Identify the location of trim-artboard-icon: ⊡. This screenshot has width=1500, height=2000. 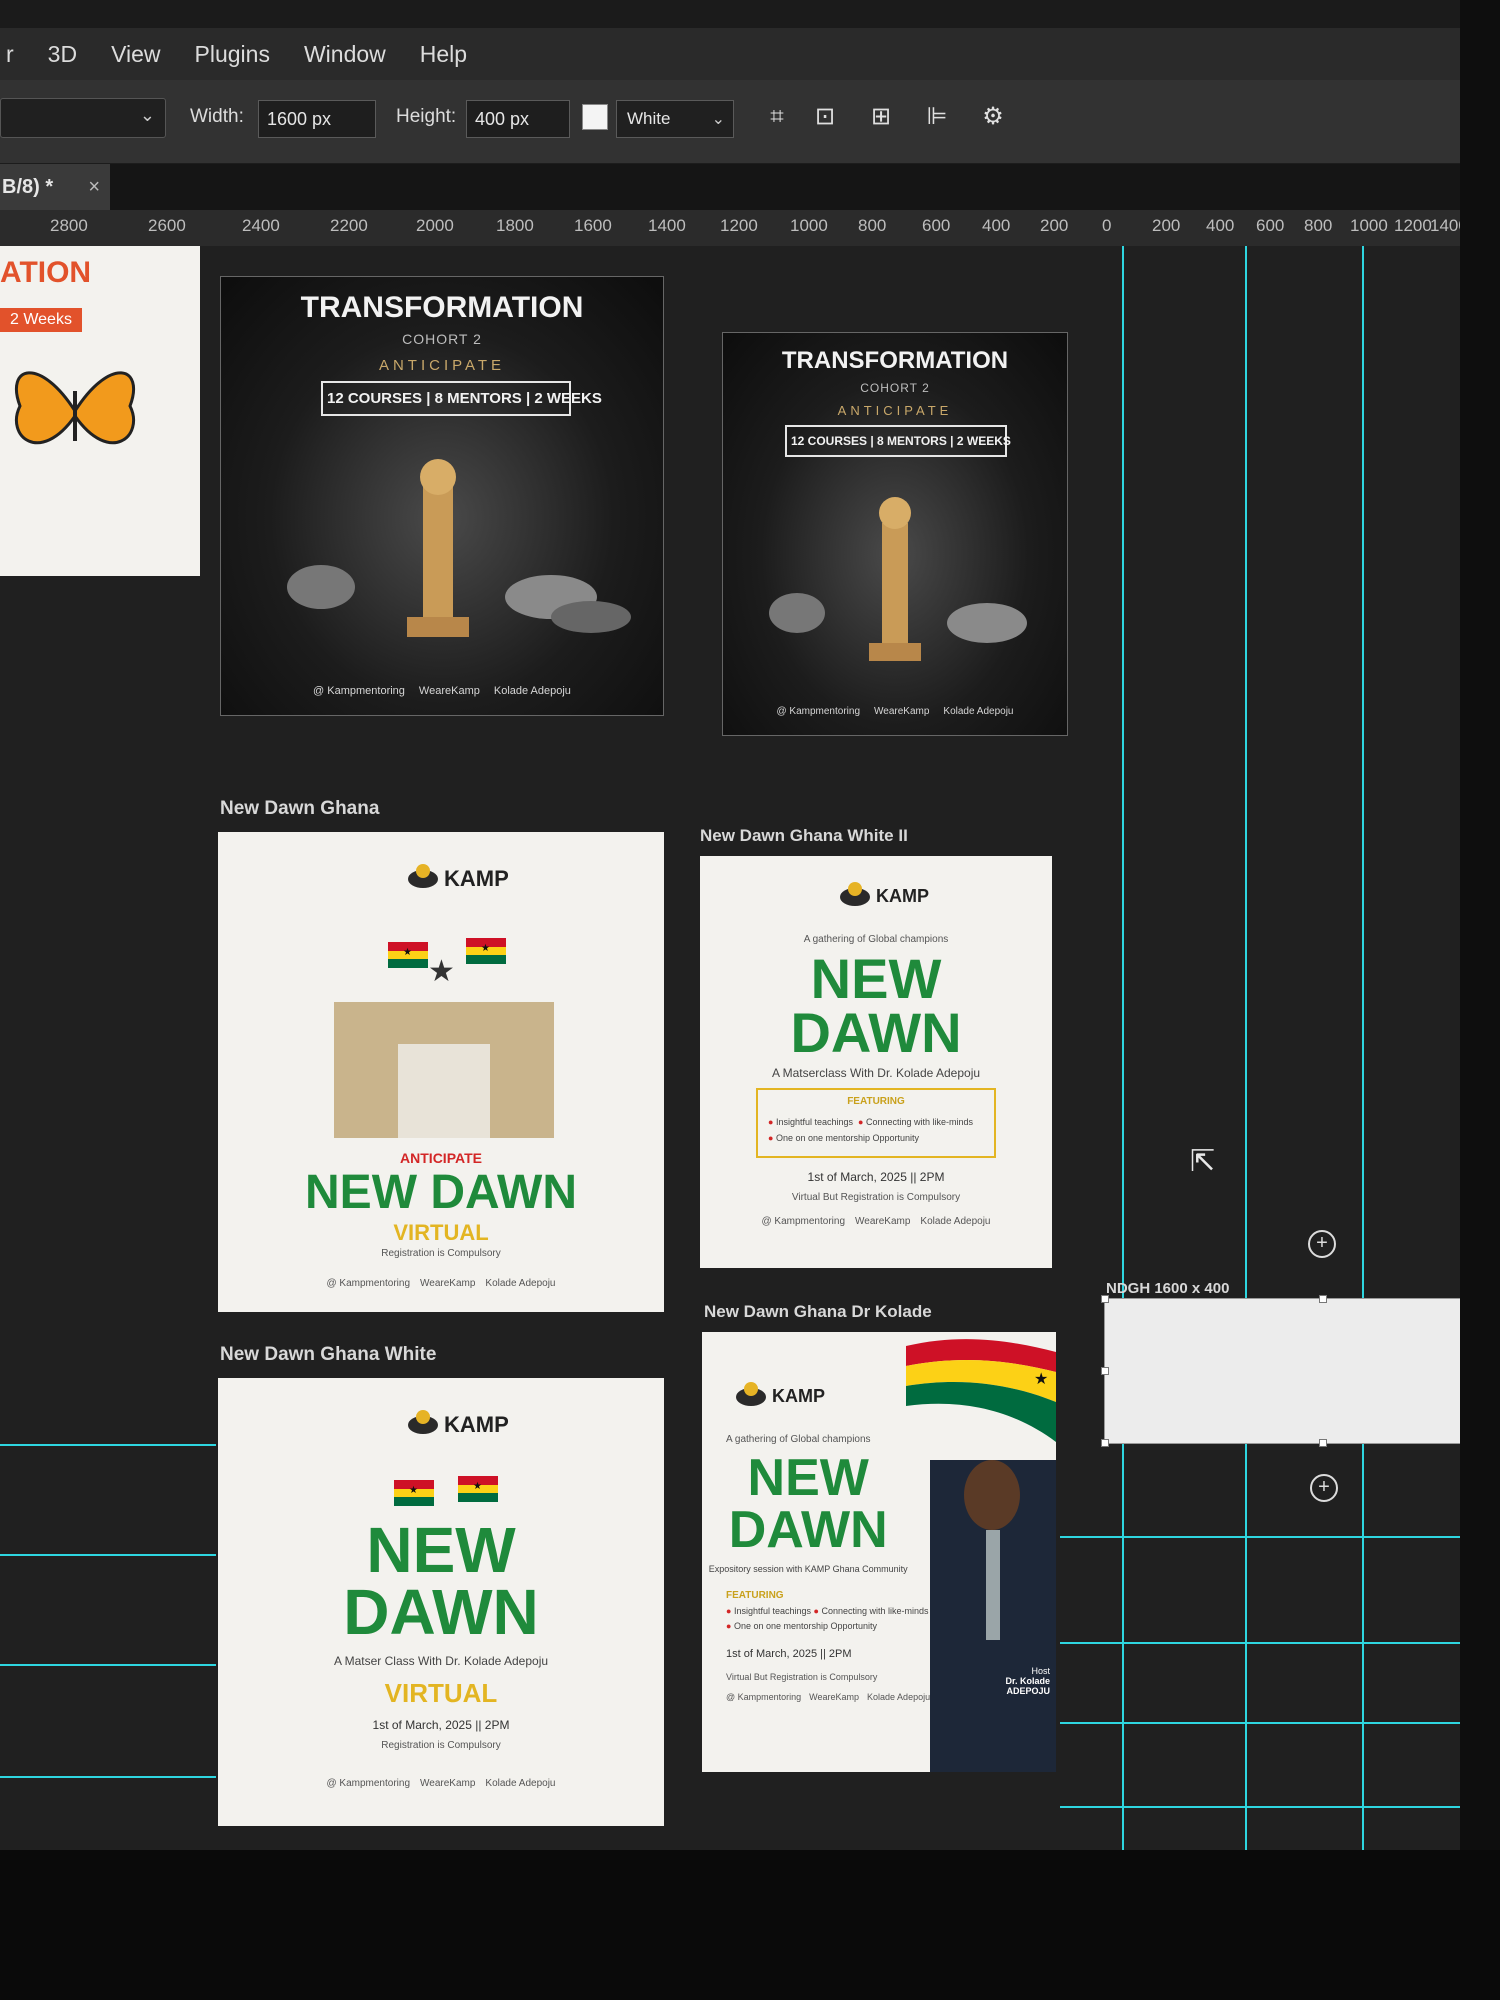
(825, 117).